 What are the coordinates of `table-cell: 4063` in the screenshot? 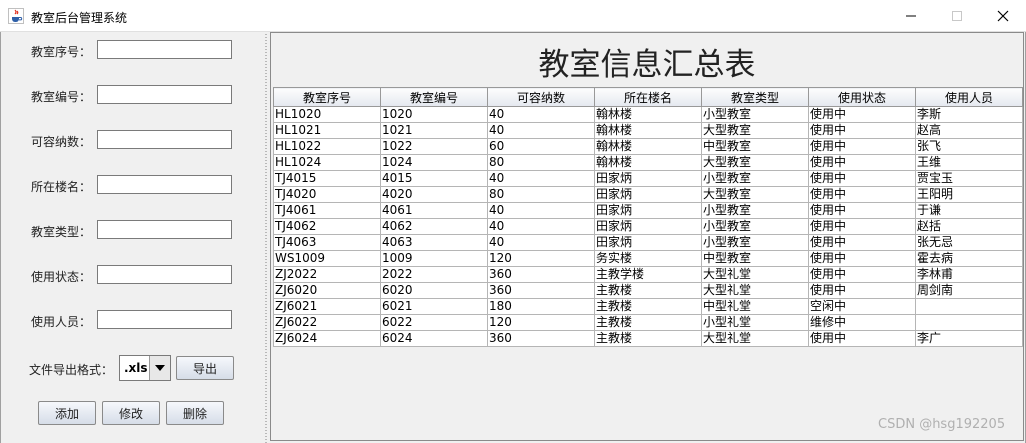 It's located at (434, 242).